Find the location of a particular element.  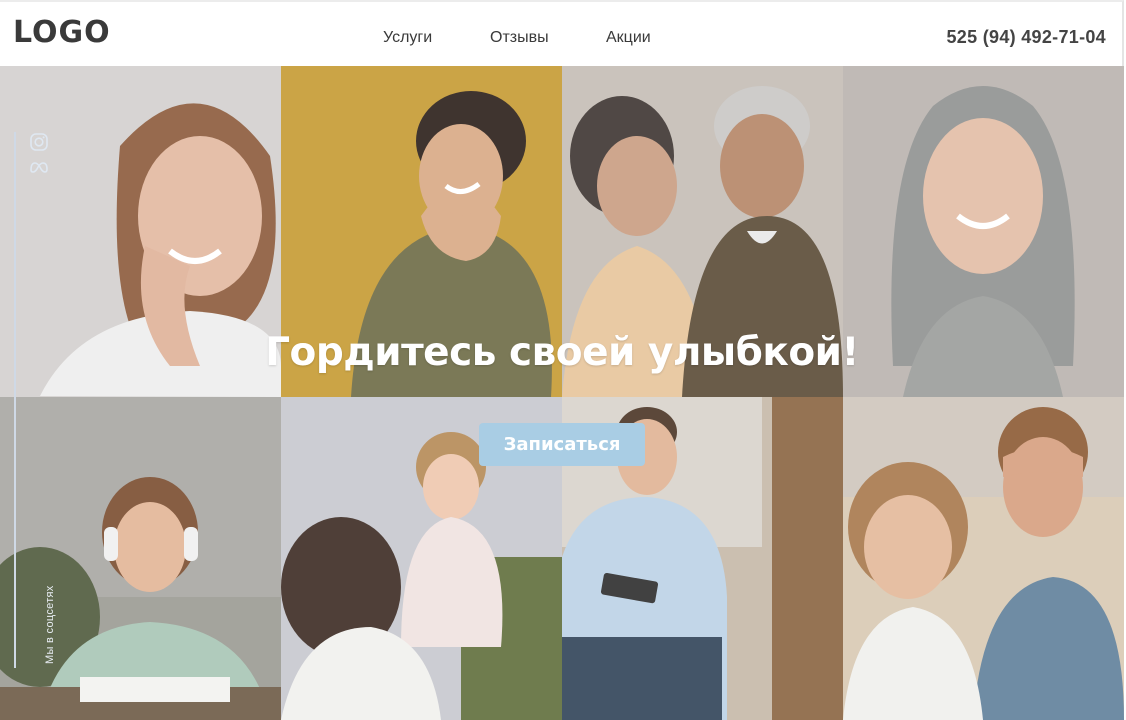

nav-link-services: Услуги is located at coordinates (407, 38).